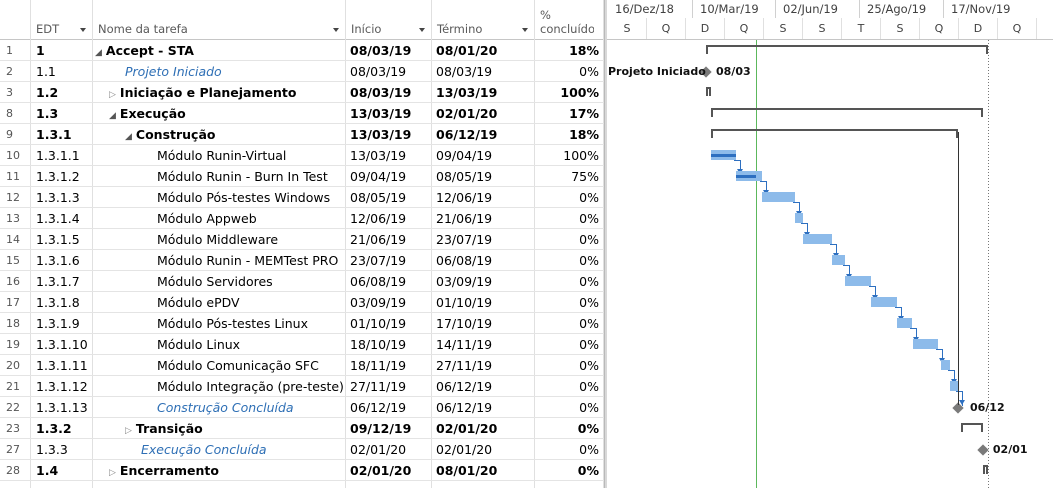  What do you see at coordinates (389, 386) in the screenshot?
I see `start-date-cell: 27/11/19` at bounding box center [389, 386].